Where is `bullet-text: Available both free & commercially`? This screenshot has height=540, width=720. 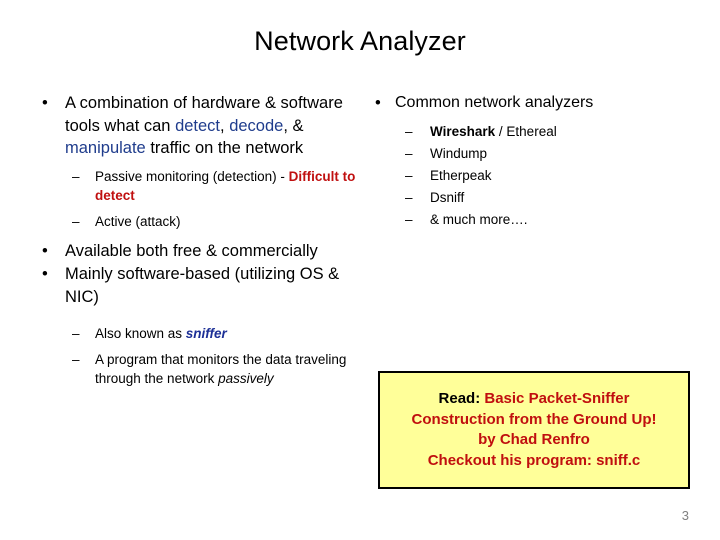 bullet-text: Available both free & commercially is located at coordinates (191, 250).